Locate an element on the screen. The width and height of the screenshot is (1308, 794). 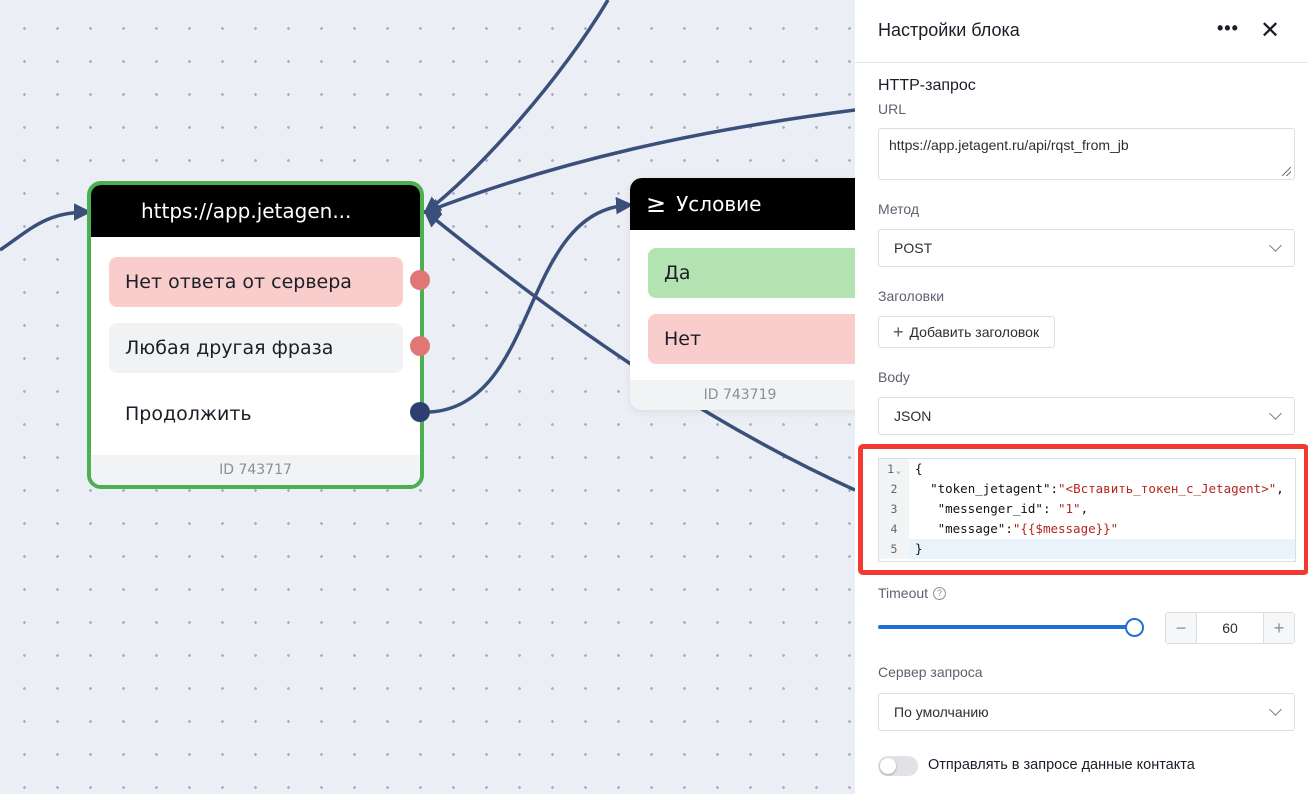
option-yes: Да is located at coordinates (751, 273).